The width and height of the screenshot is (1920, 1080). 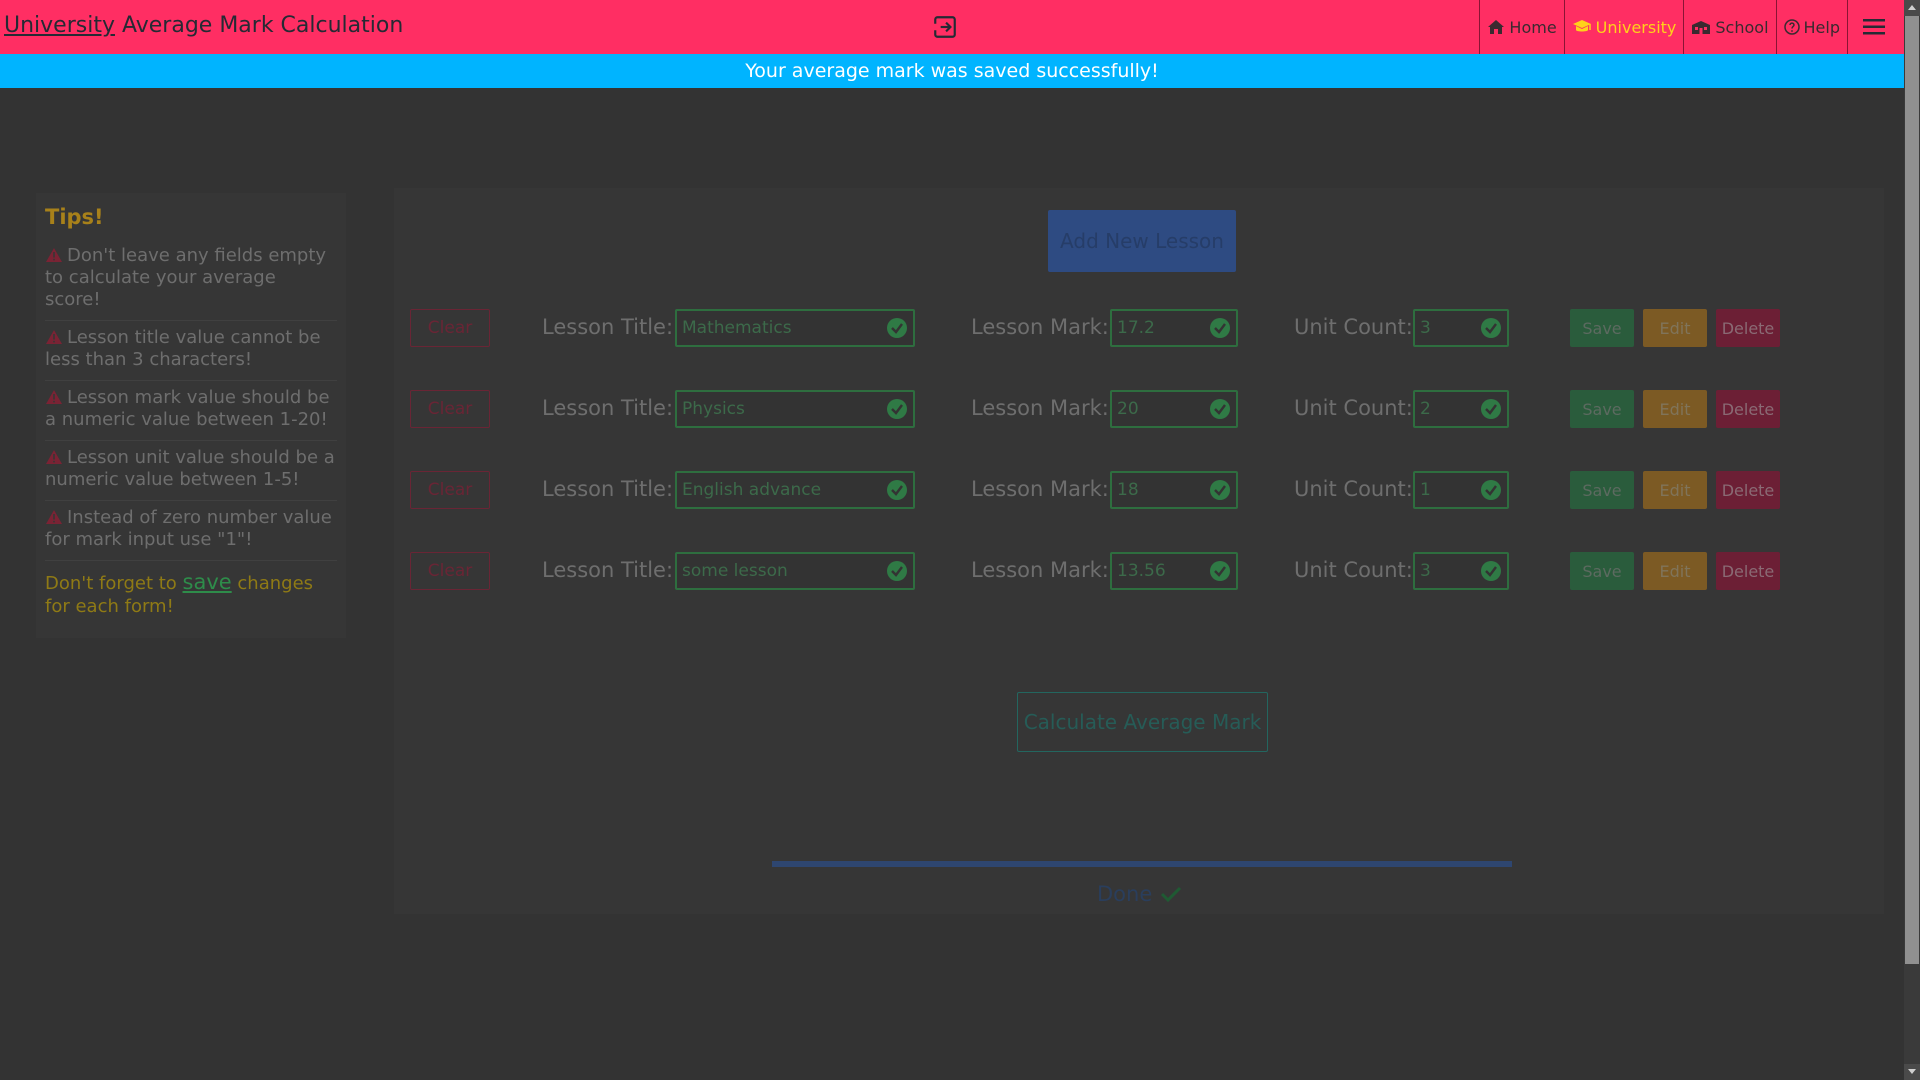 I want to click on sign-in-icon, so click(x=945, y=27).